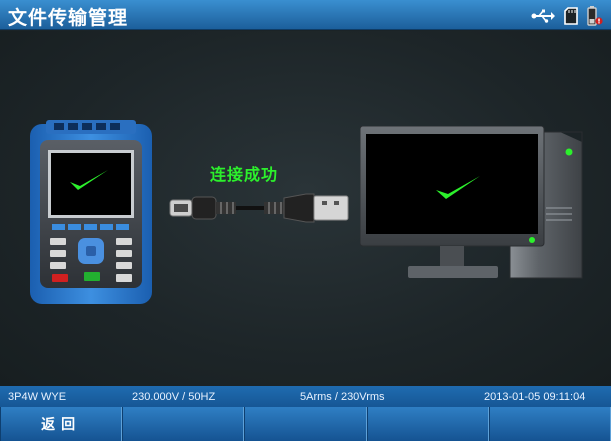  Describe the element at coordinates (61, 424) in the screenshot. I see `back-button: 返回` at that location.